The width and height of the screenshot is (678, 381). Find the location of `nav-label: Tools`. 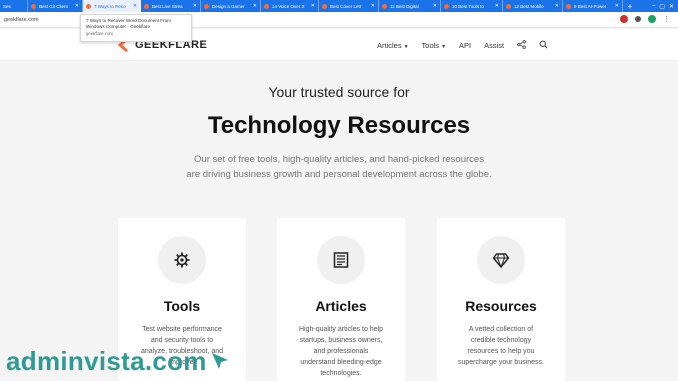

nav-label: Tools is located at coordinates (430, 45).